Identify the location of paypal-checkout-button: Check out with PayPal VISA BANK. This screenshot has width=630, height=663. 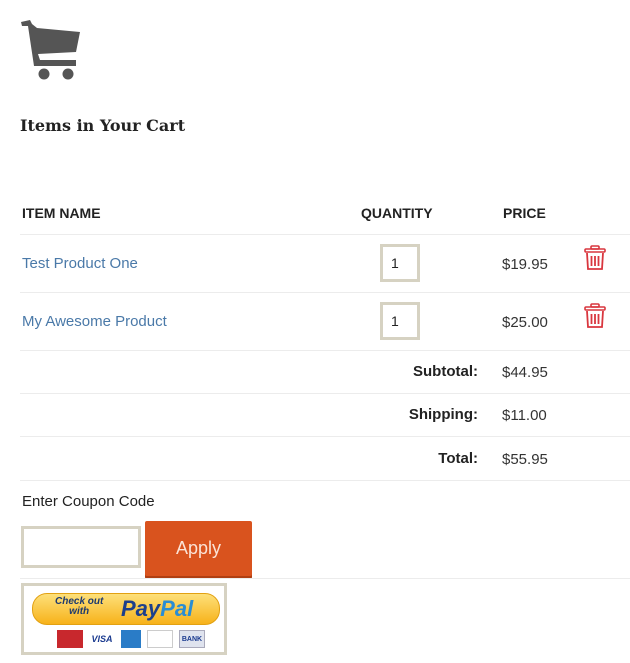
(124, 619).